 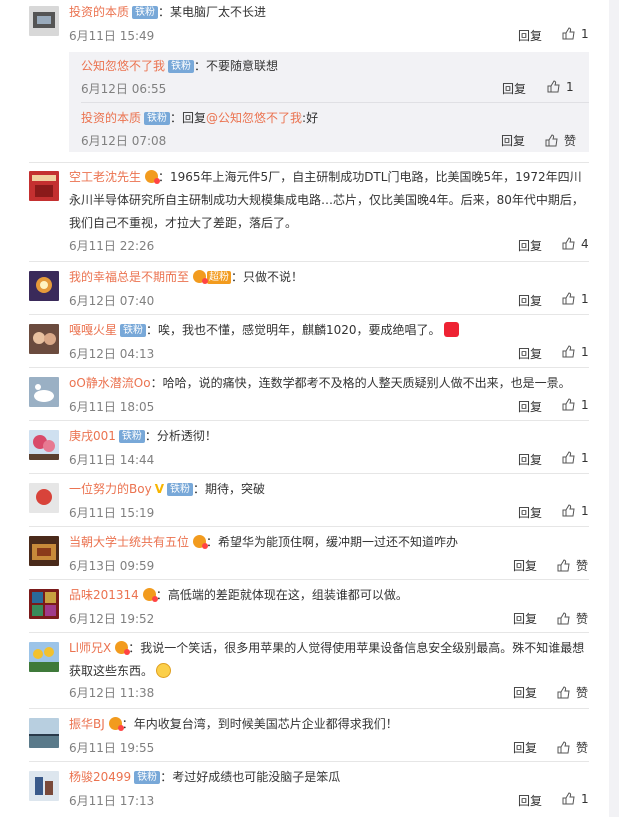 What do you see at coordinates (93, 330) in the screenshot?
I see `username: 嘎嘎火星` at bounding box center [93, 330].